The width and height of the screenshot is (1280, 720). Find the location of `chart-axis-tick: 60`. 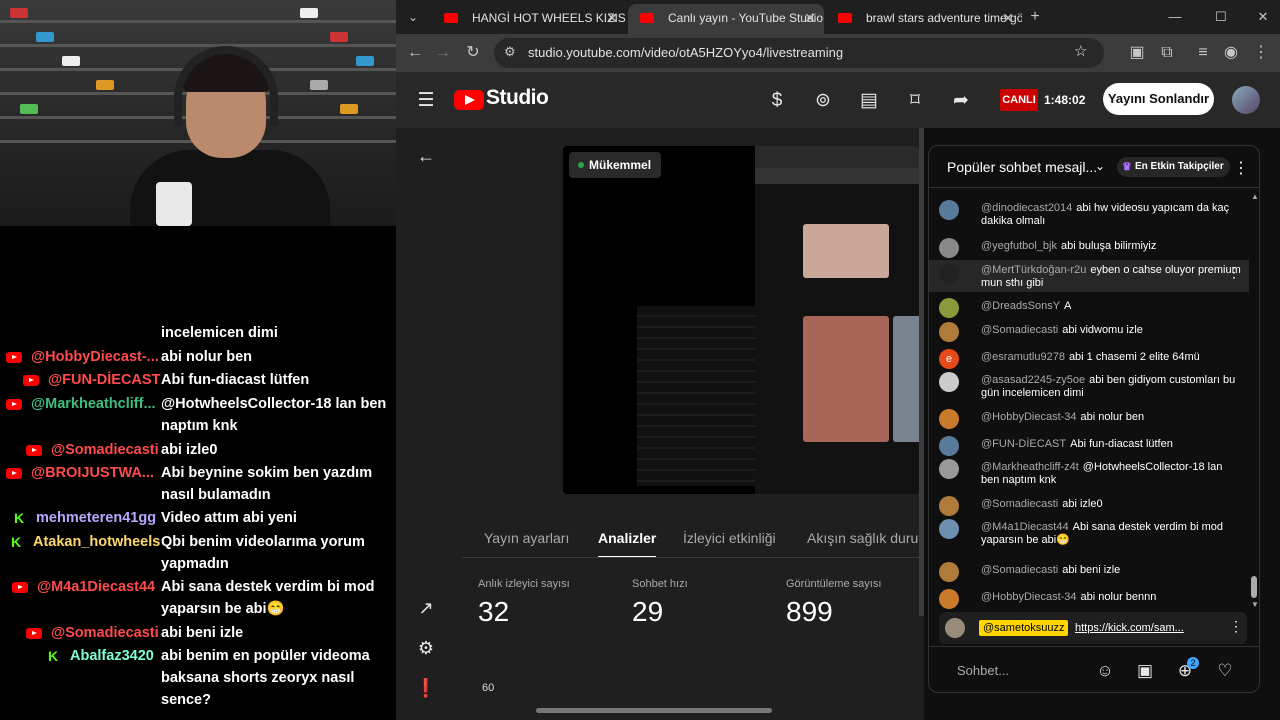

chart-axis-tick: 60 is located at coordinates (488, 688).